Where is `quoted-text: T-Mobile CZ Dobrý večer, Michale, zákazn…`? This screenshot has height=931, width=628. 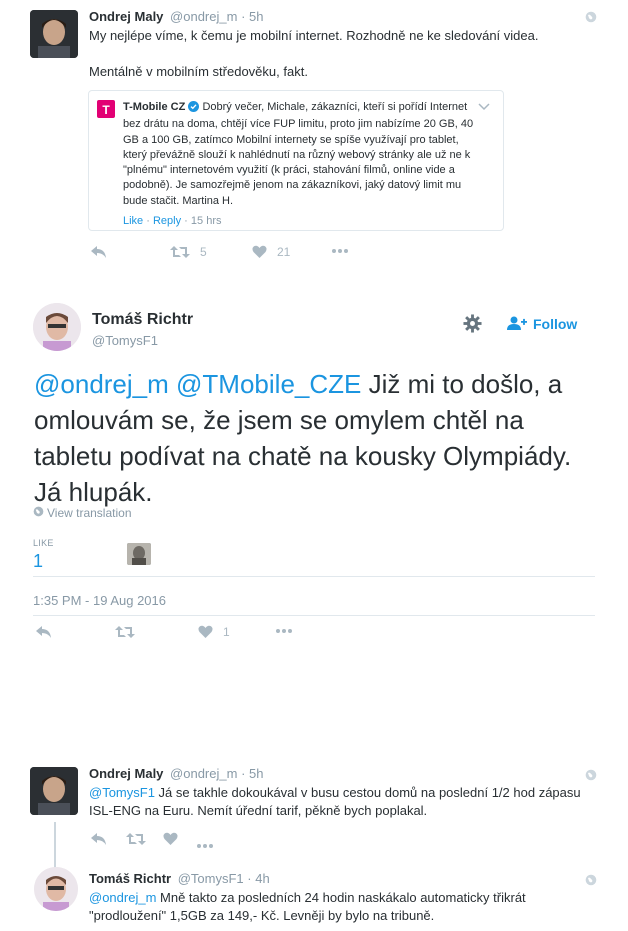 quoted-text: T-Mobile CZ Dobrý večer, Michale, zákazn… is located at coordinates (298, 154).